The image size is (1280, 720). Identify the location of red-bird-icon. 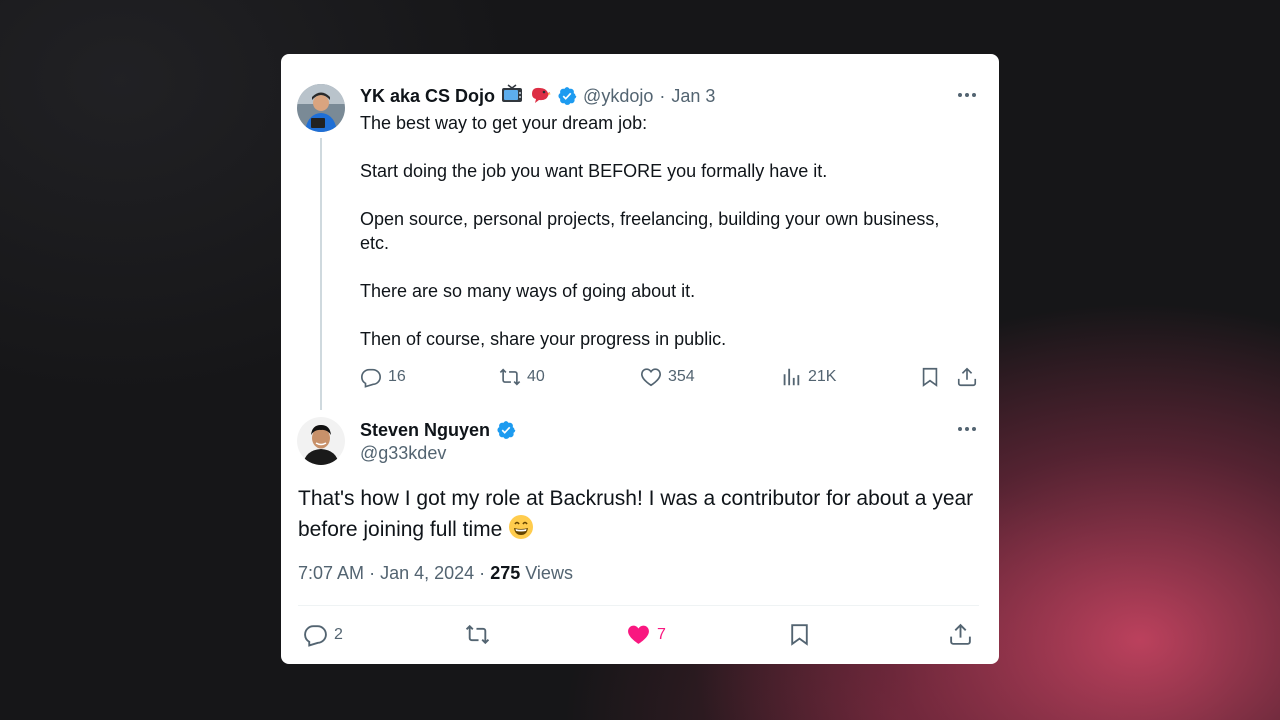
(540, 96).